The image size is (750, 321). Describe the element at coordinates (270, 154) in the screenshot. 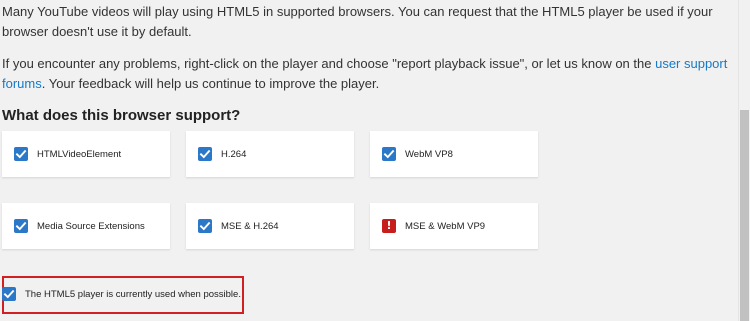

I see `feature-card-h264: H.264` at that location.